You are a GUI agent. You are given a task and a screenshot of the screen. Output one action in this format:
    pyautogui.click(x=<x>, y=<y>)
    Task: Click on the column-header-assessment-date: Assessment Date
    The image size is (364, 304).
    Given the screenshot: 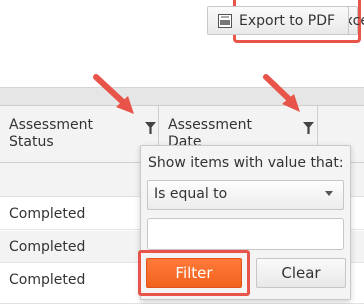 What is the action you would take?
    pyautogui.click(x=210, y=133)
    